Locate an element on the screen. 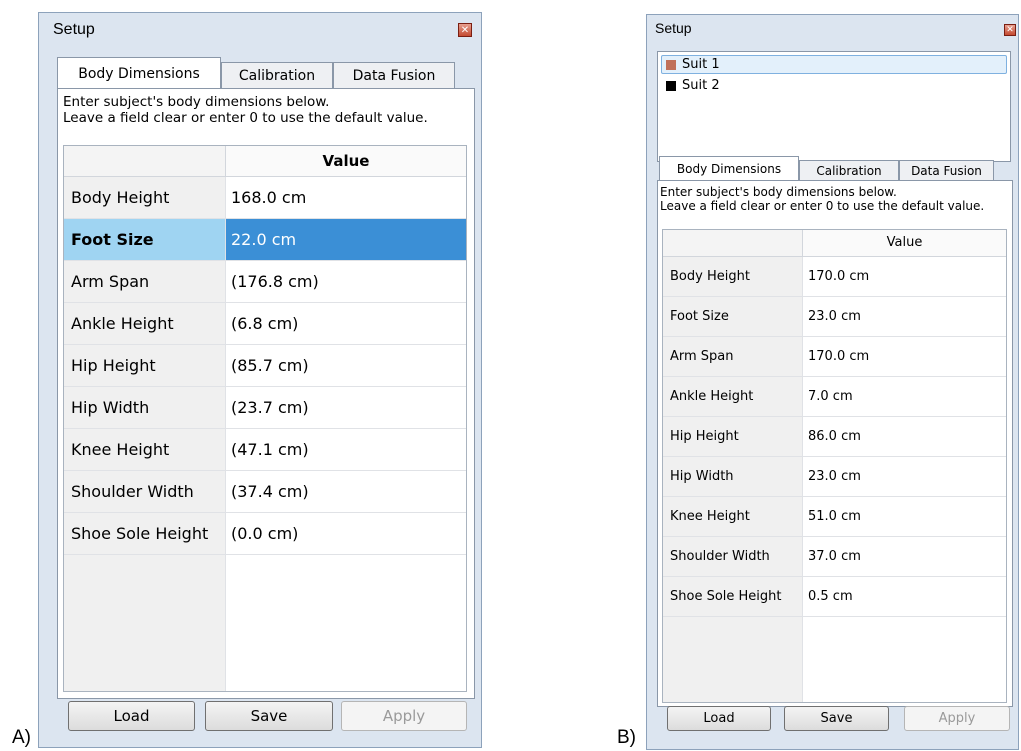 The image size is (1021, 751). row-value-field: 22.0 cm is located at coordinates (346, 239).